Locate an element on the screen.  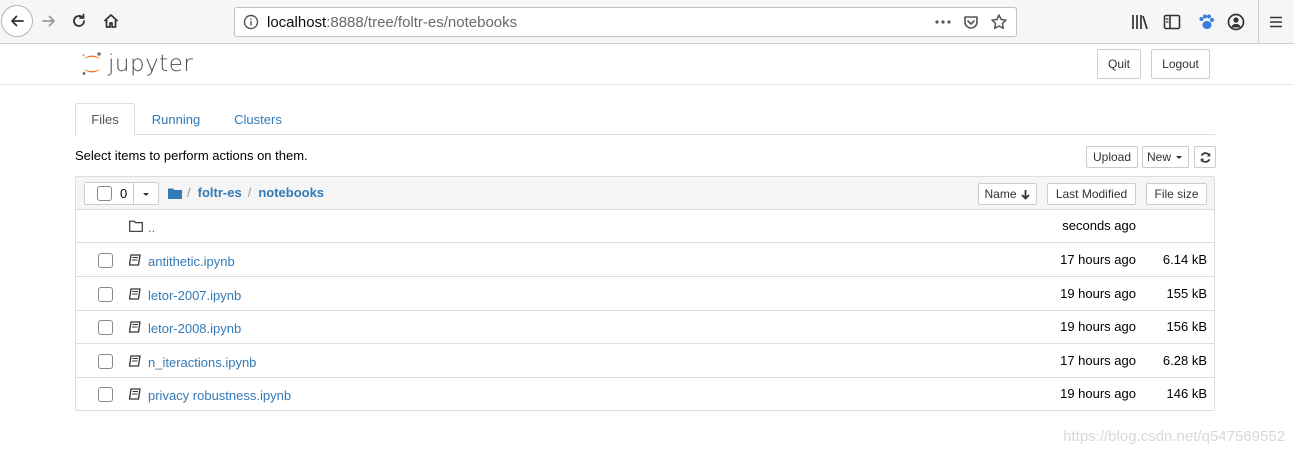
file-name-link: letor-2008.ipynb is located at coordinates (194, 328).